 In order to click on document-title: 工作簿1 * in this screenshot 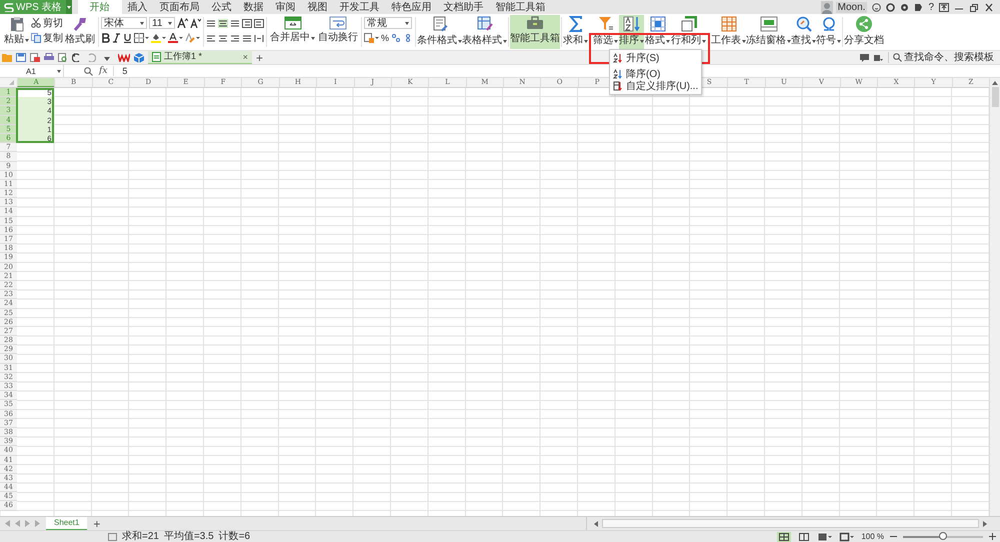, I will do `click(184, 56)`.